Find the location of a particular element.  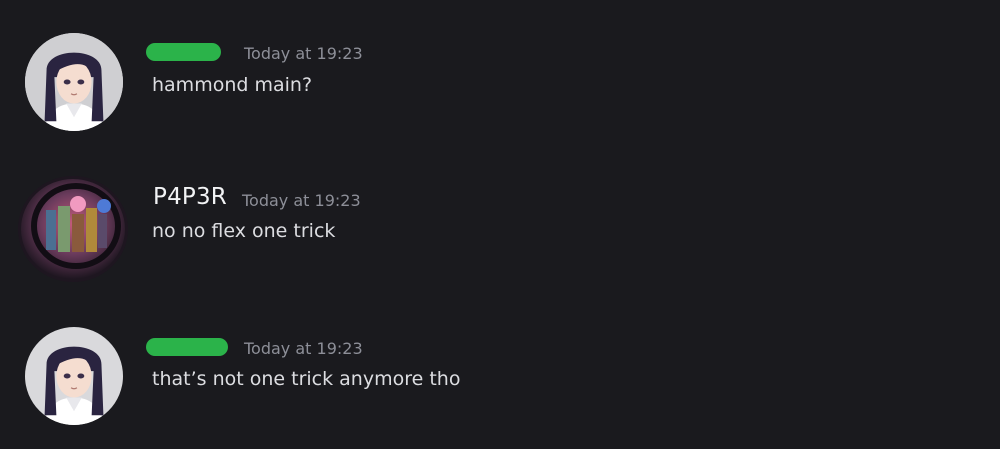

message-text: hammond main? is located at coordinates (232, 85).